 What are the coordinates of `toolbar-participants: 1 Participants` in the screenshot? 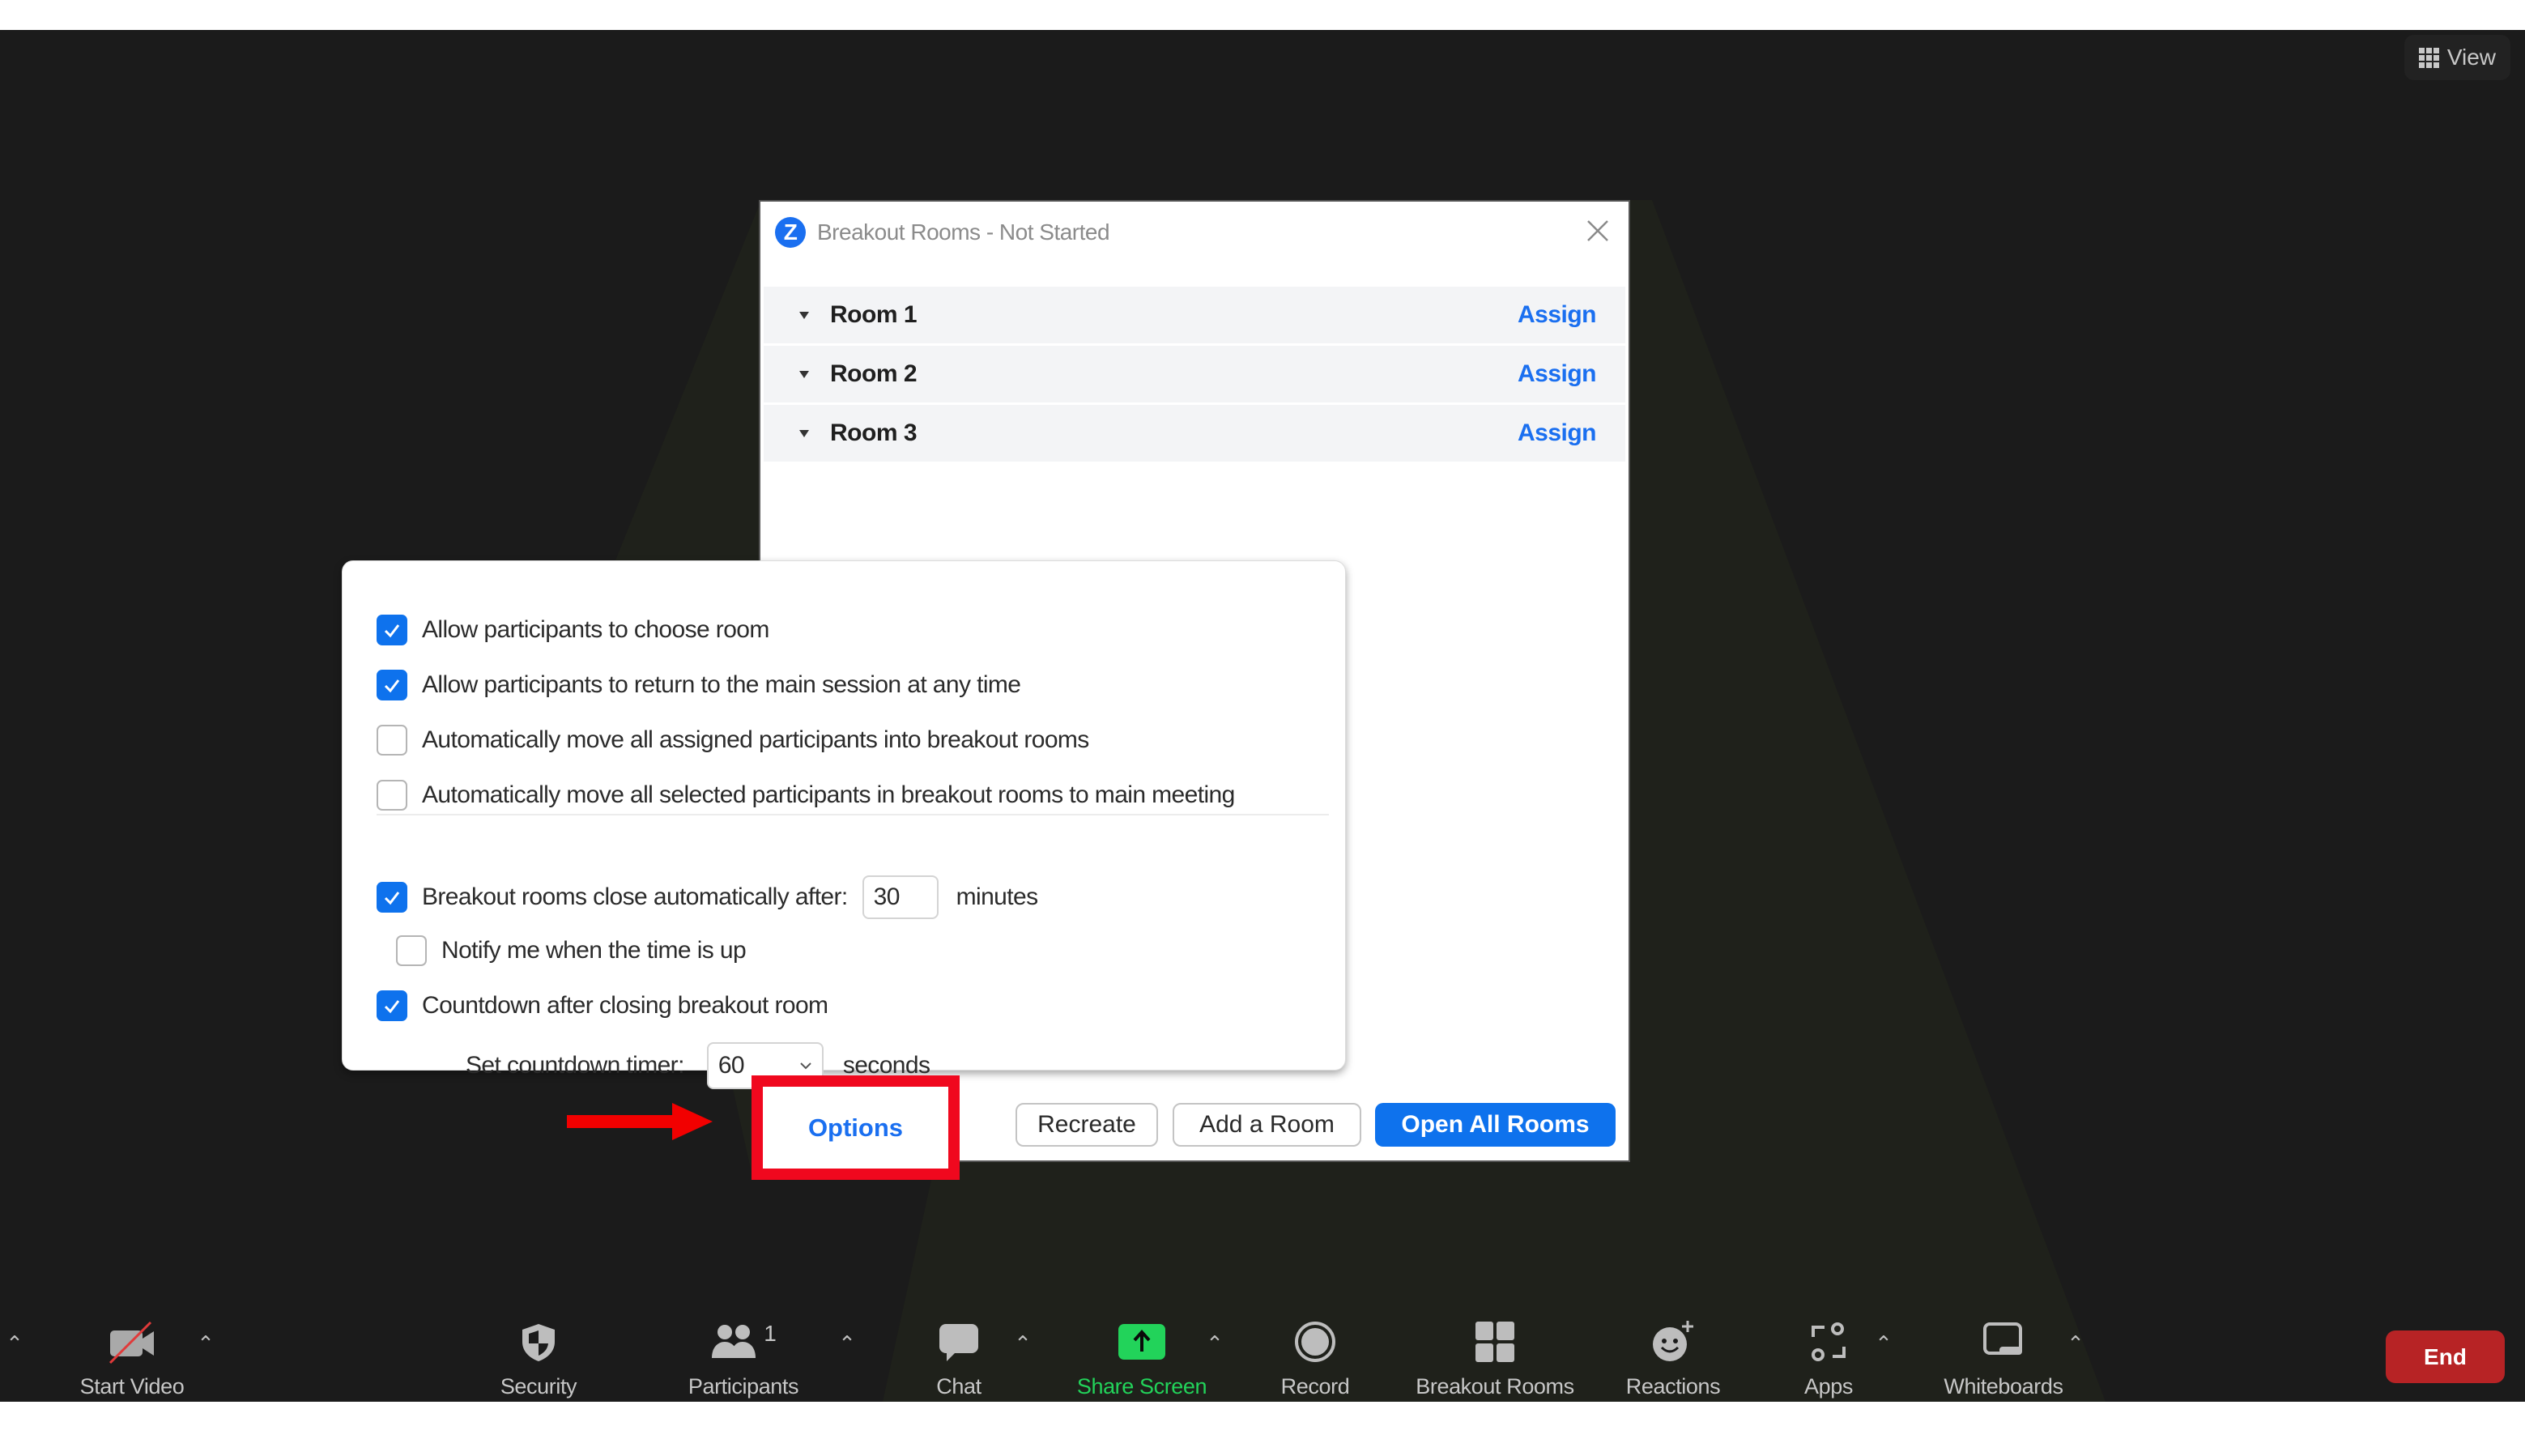 It's located at (744, 1359).